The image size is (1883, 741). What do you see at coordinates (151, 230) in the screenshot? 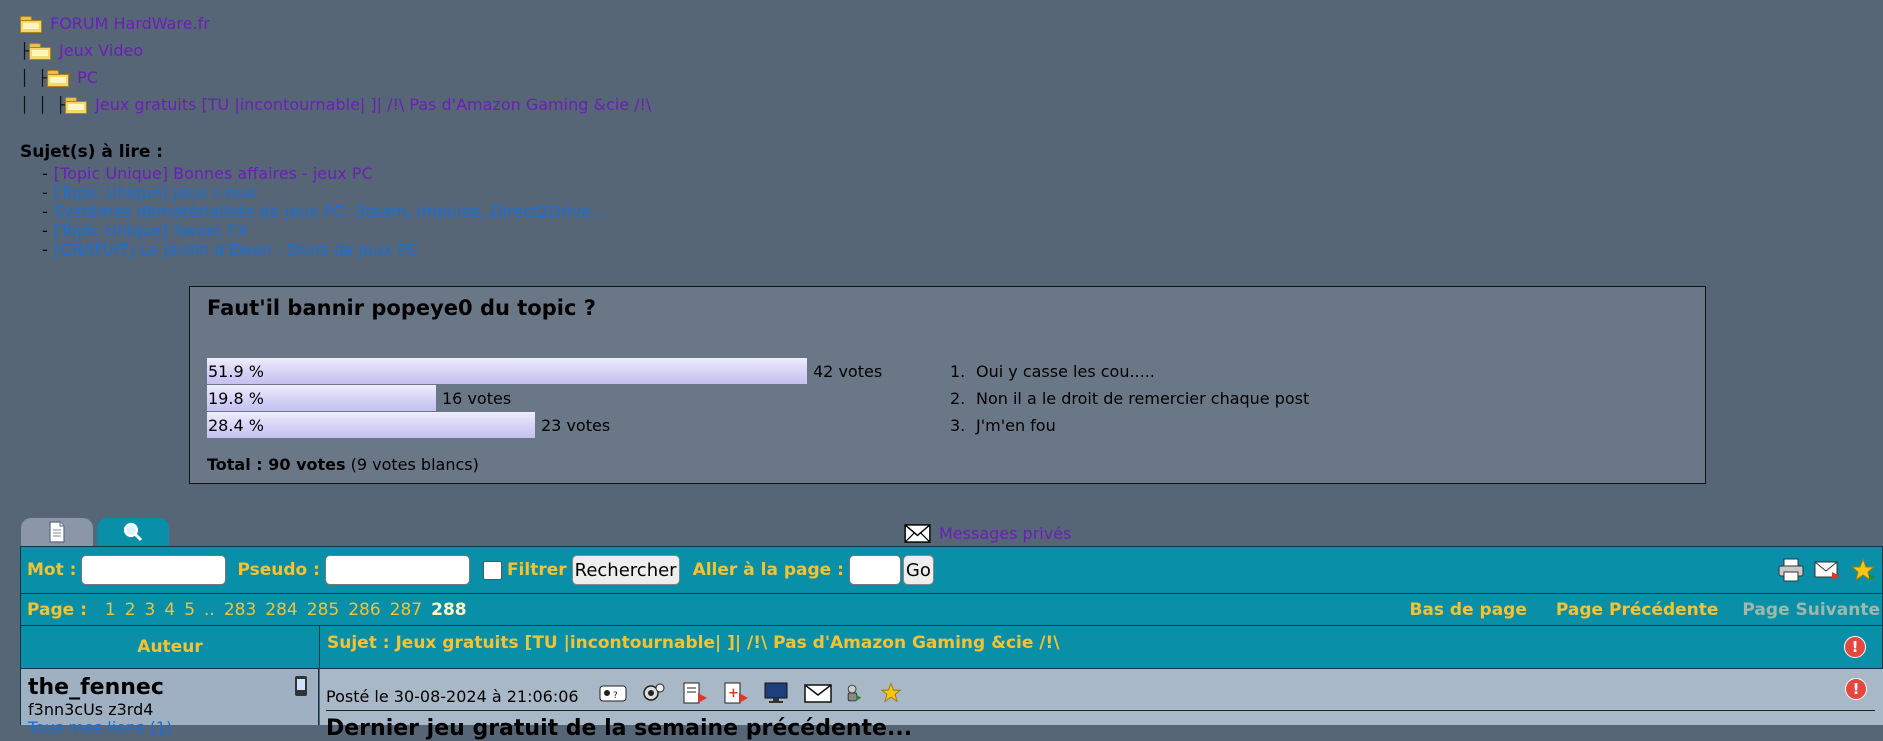
I see `topic-link: [Topic Unique] Sweet FX` at bounding box center [151, 230].